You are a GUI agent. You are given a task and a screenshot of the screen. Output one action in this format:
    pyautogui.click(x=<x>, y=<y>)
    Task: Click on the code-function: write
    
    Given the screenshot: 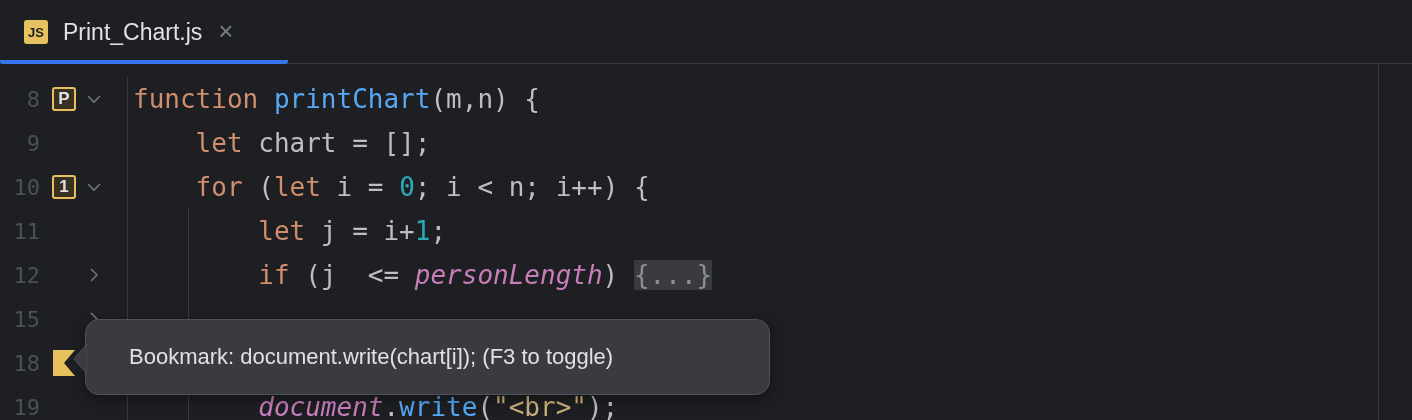 What is the action you would take?
    pyautogui.click(x=438, y=406)
    